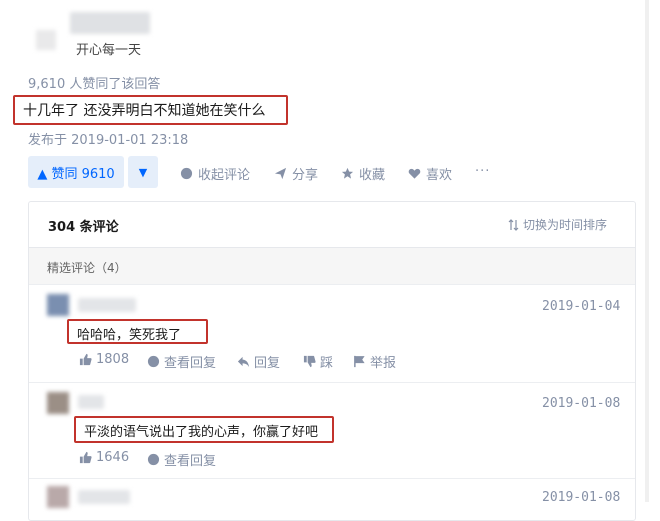 This screenshot has height=521, width=660. What do you see at coordinates (318, 361) in the screenshot?
I see `dislike-button: 踩` at bounding box center [318, 361].